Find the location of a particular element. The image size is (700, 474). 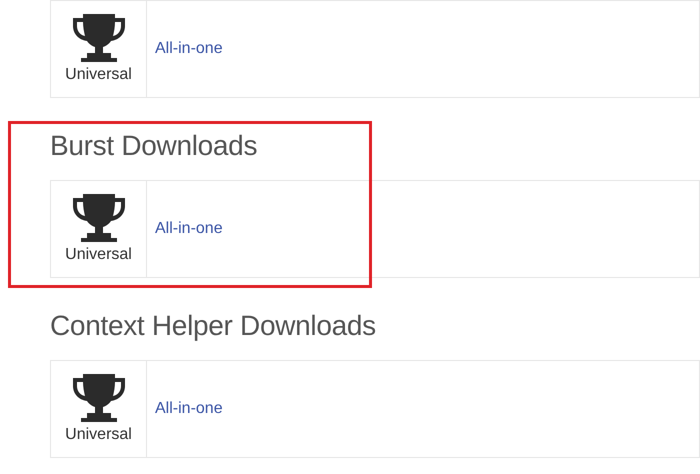

section-heading: Burst Downloads is located at coordinates (154, 146).